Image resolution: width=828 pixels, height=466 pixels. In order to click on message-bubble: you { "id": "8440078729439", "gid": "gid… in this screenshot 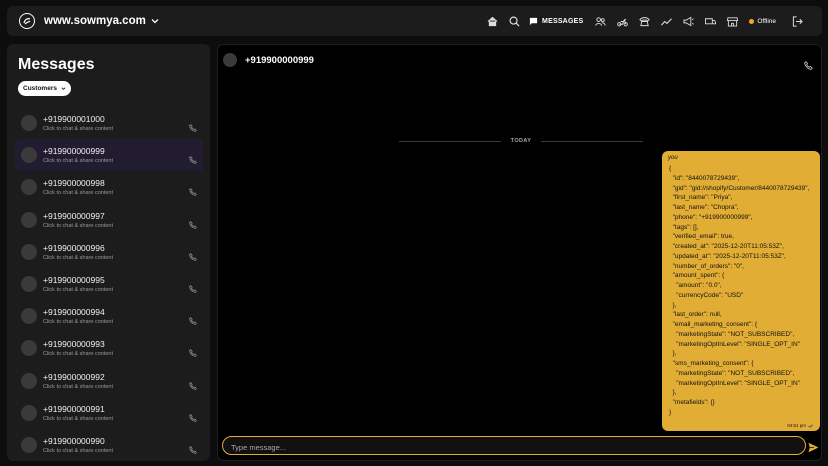, I will do `click(741, 291)`.